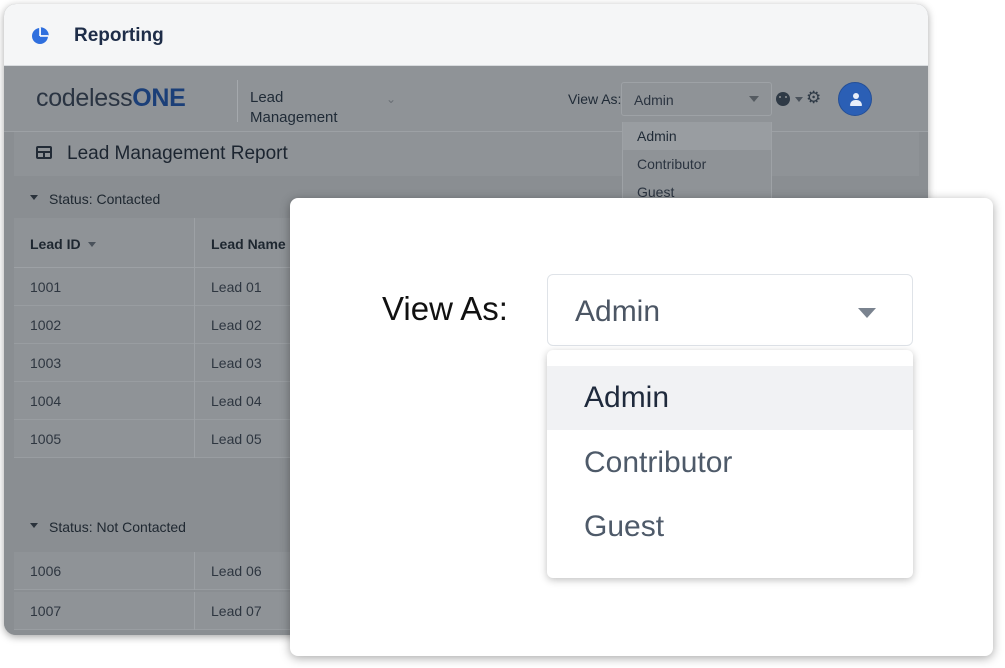 The width and height of the screenshot is (1005, 668). I want to click on view-as-option-contributor: Contributor, so click(697, 164).